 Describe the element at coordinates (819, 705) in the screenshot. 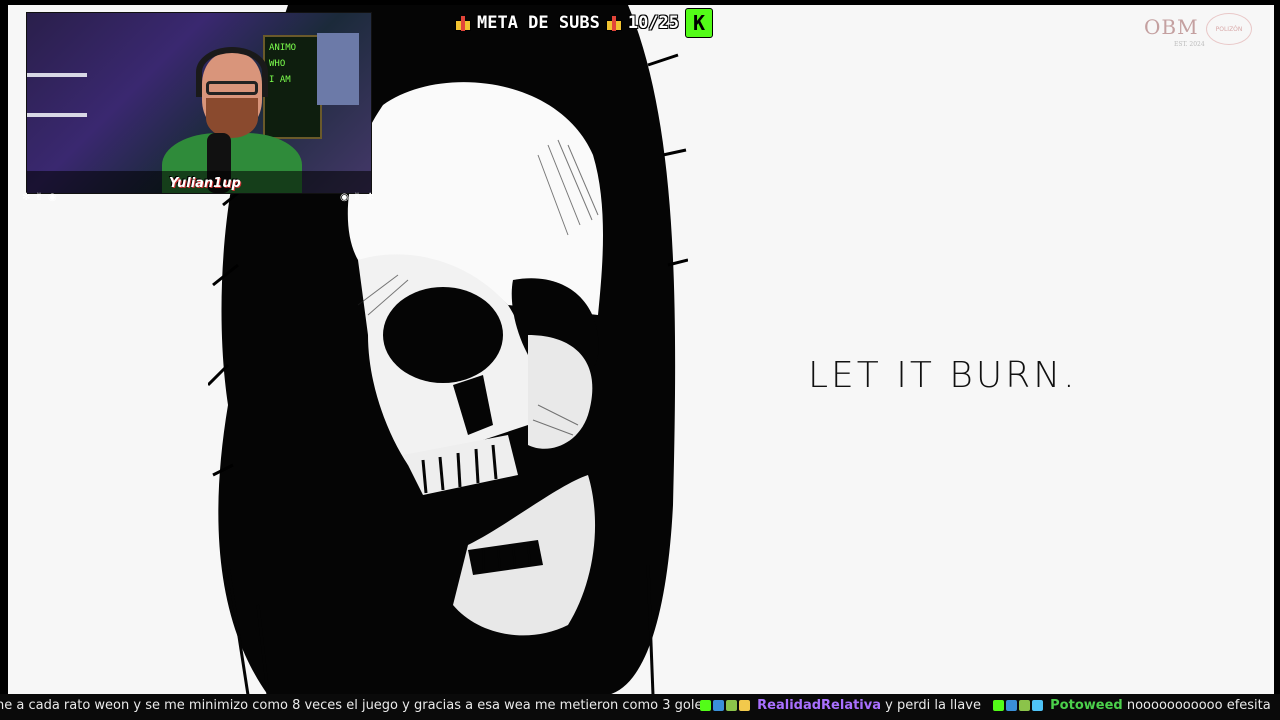

I see `chat-username: RealidadRelativa` at that location.